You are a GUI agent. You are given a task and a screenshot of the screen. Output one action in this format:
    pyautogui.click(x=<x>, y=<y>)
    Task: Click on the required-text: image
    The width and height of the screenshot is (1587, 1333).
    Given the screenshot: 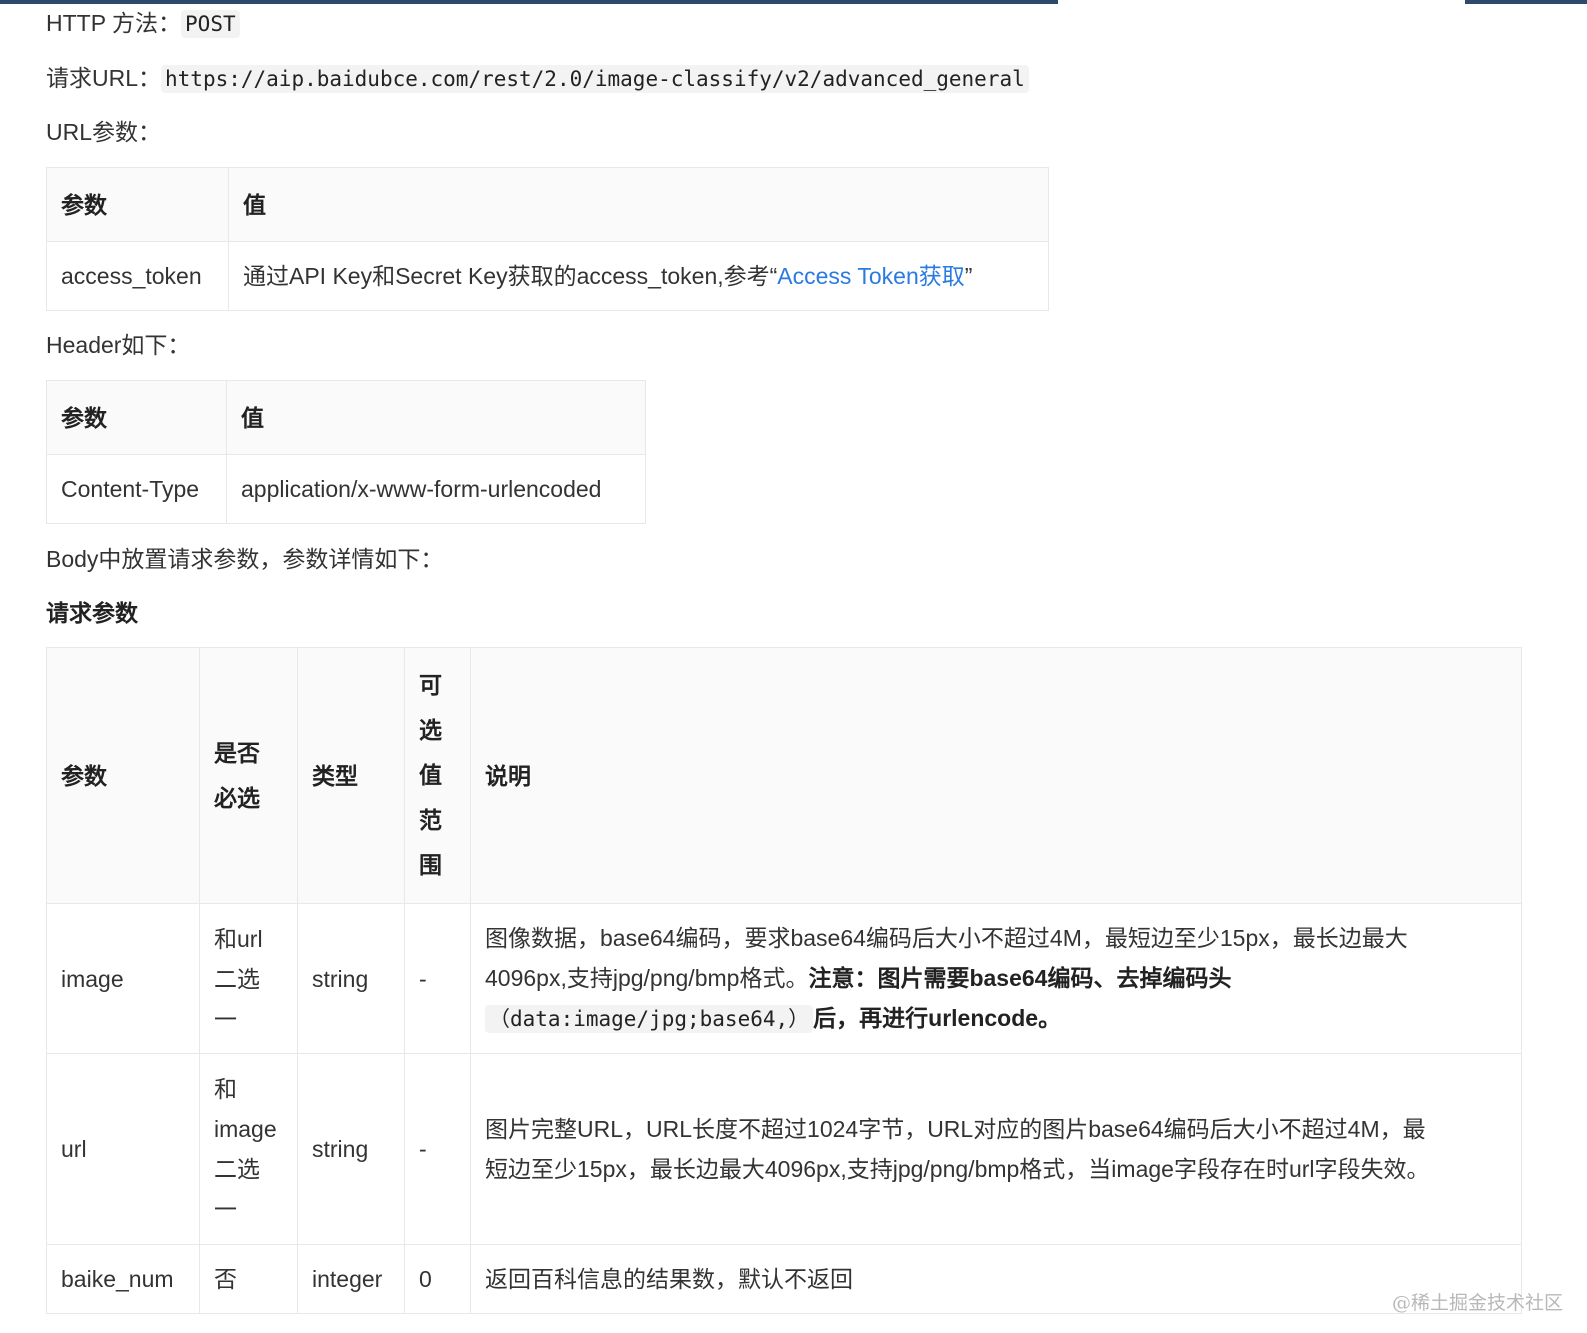 What is the action you would take?
    pyautogui.click(x=245, y=1129)
    